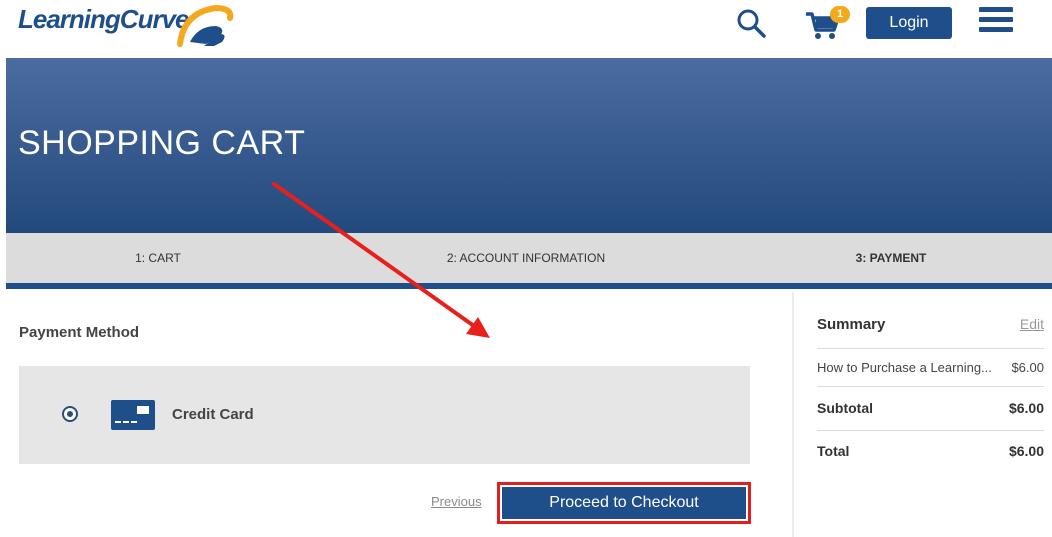  I want to click on search-button, so click(751, 23).